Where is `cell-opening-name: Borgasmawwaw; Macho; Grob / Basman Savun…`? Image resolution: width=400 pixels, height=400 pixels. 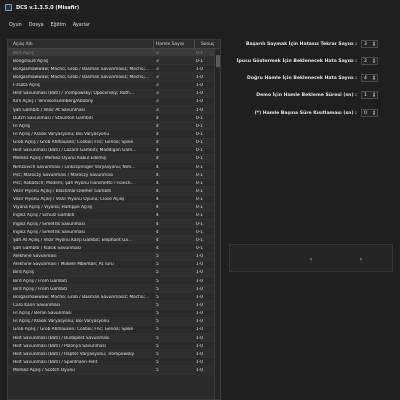 cell-opening-name: Borgasmawwaw; Macho; Grob / Basman Savun… is located at coordinates (81, 297).